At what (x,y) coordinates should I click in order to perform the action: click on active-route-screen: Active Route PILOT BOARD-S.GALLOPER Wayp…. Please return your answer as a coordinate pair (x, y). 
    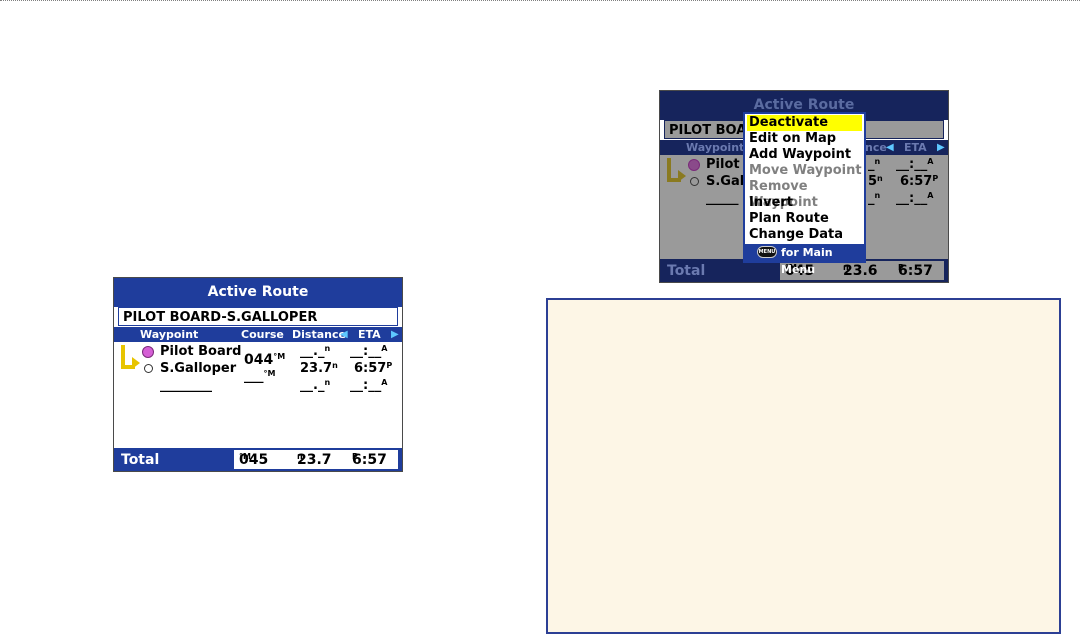
    Looking at the image, I should click on (258, 374).